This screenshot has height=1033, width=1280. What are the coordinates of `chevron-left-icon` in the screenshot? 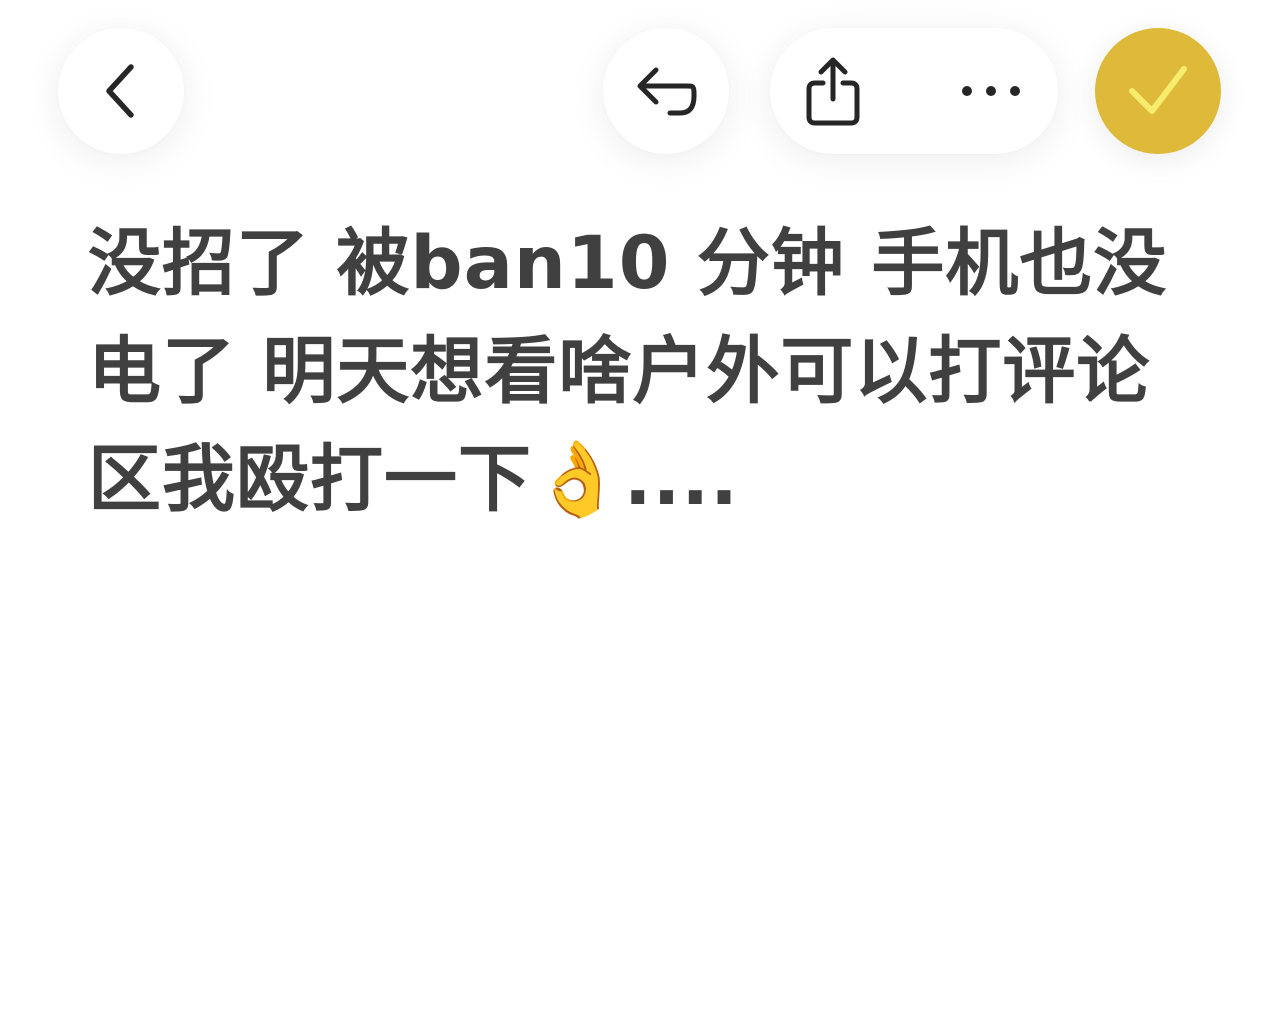 It's located at (120, 91).